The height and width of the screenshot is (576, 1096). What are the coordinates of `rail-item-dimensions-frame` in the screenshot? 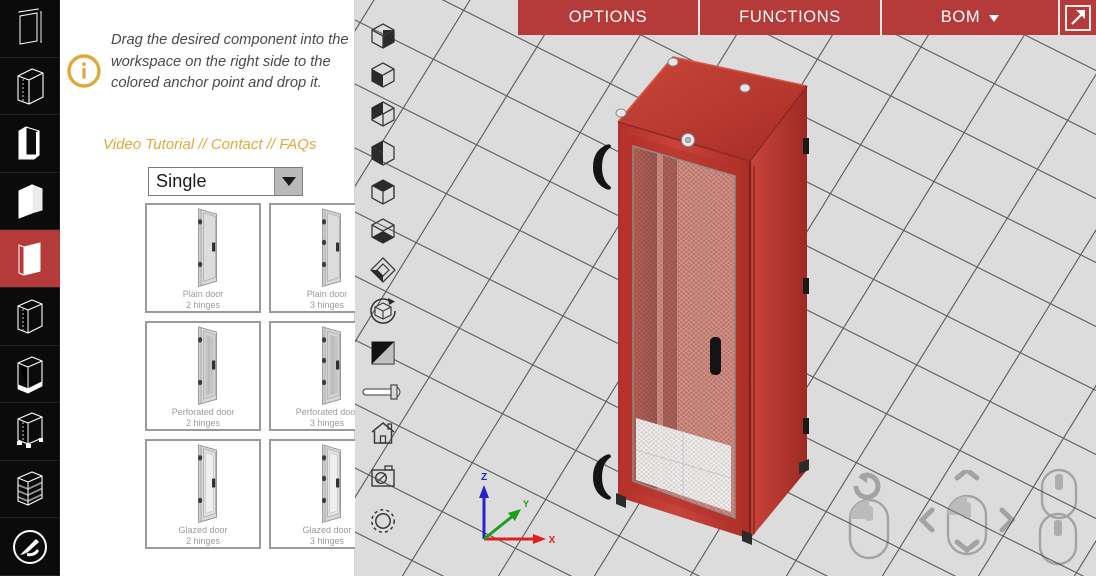 It's located at (30, 29).